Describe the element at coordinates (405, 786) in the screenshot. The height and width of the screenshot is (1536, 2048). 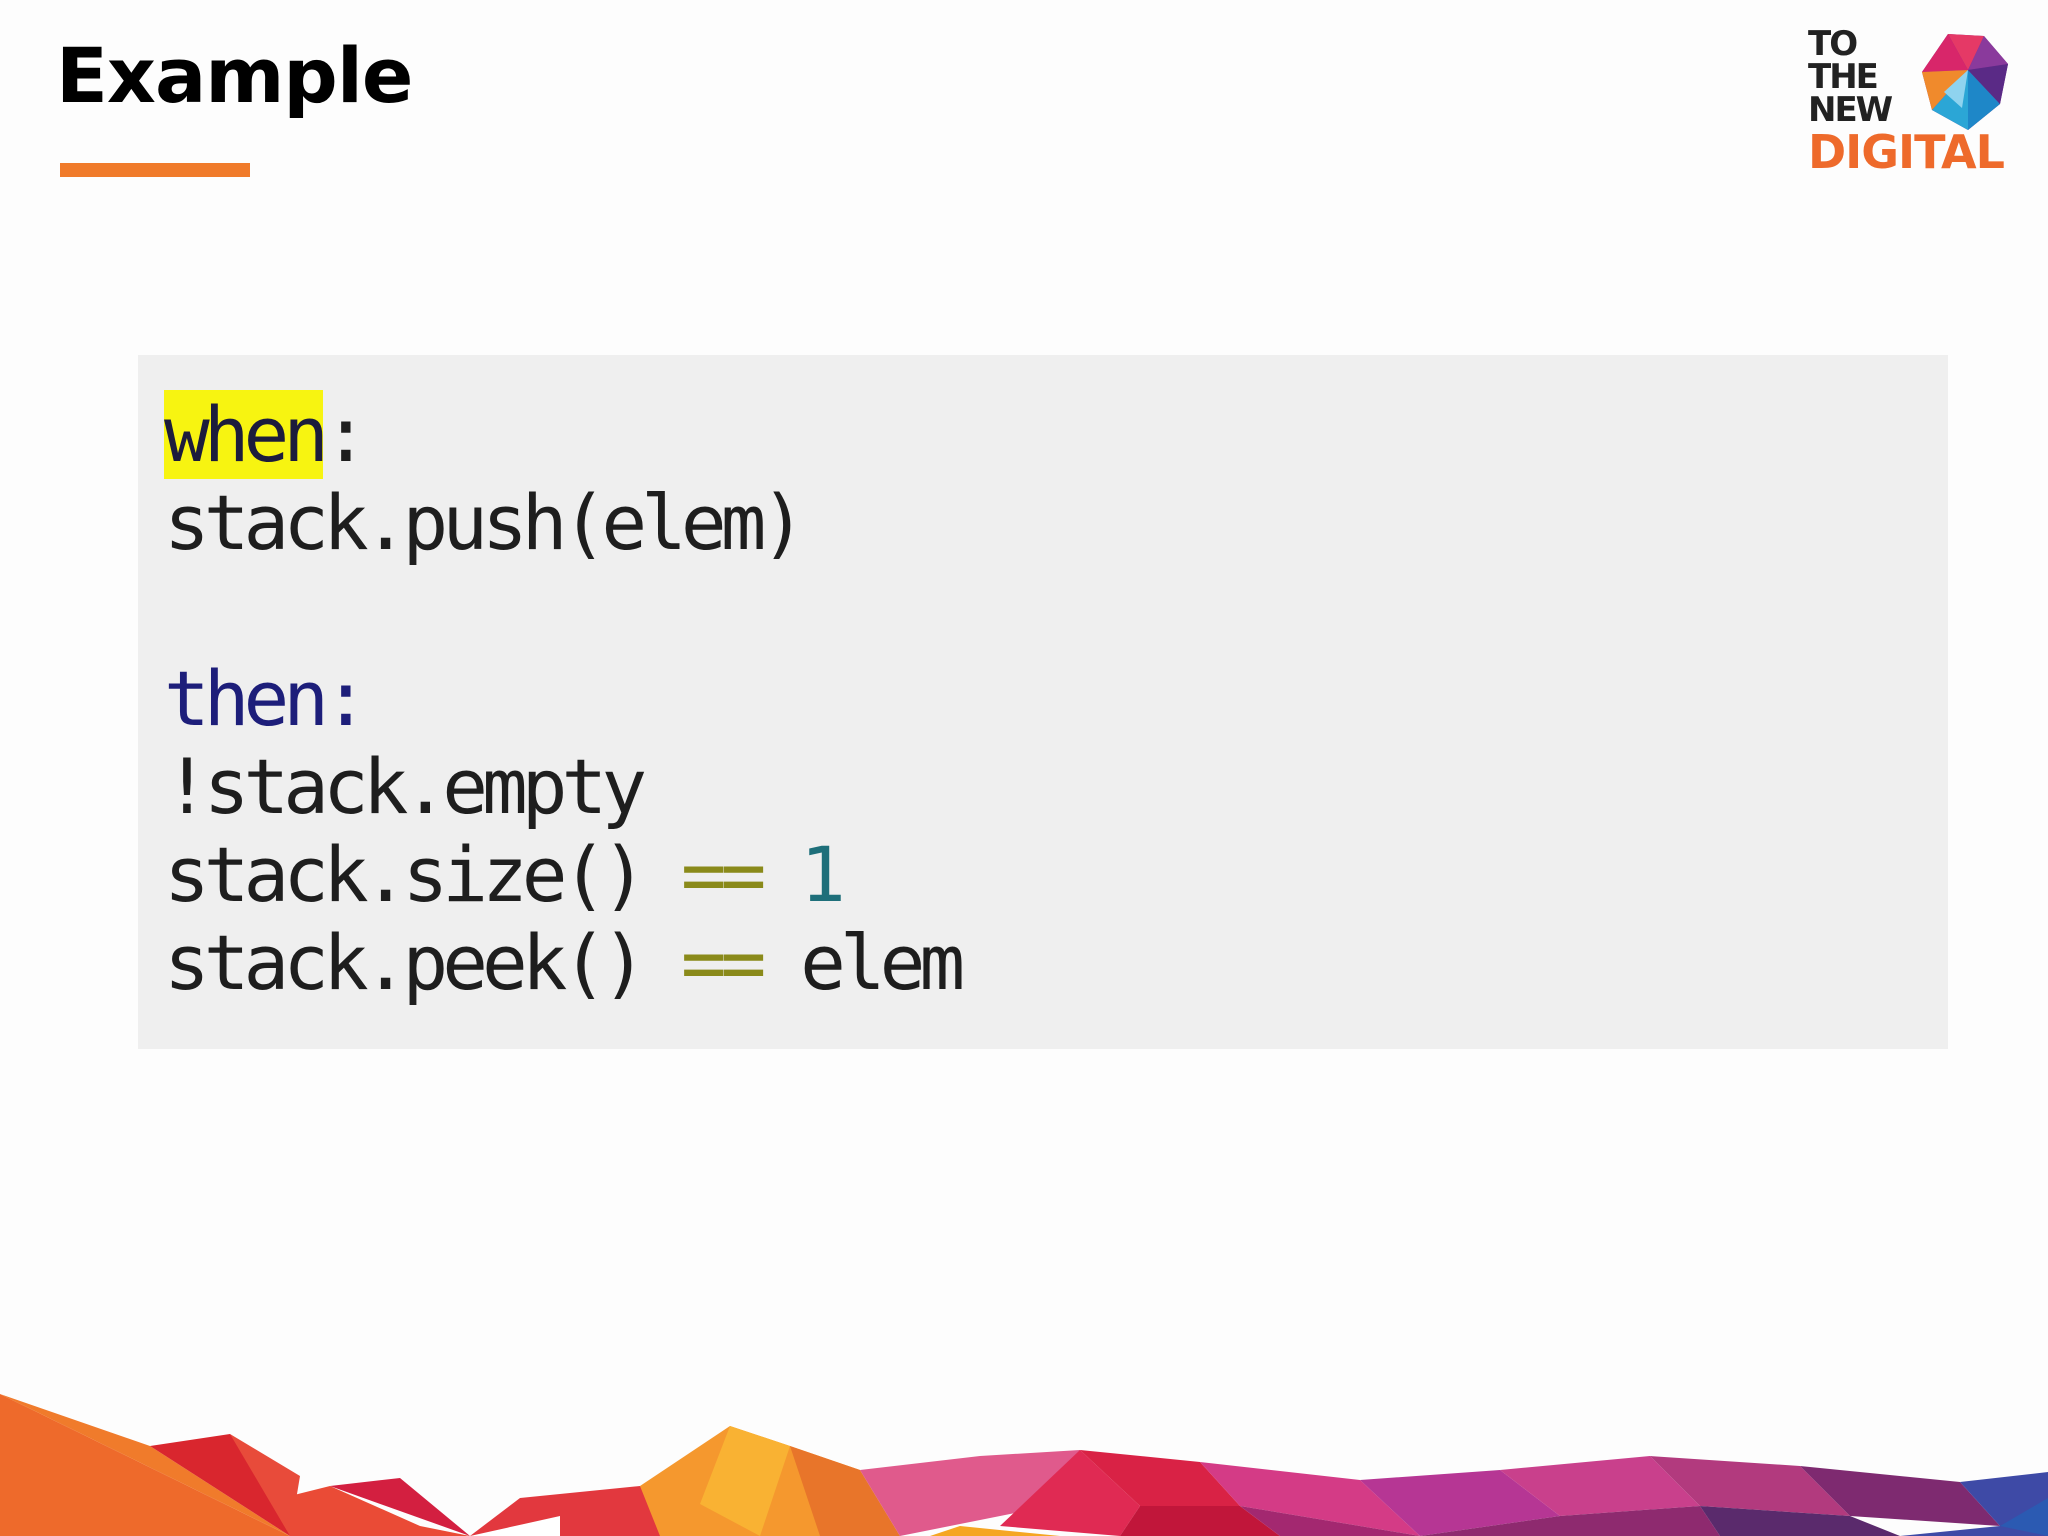
I see `code-line-empty: !stack.empty` at that location.